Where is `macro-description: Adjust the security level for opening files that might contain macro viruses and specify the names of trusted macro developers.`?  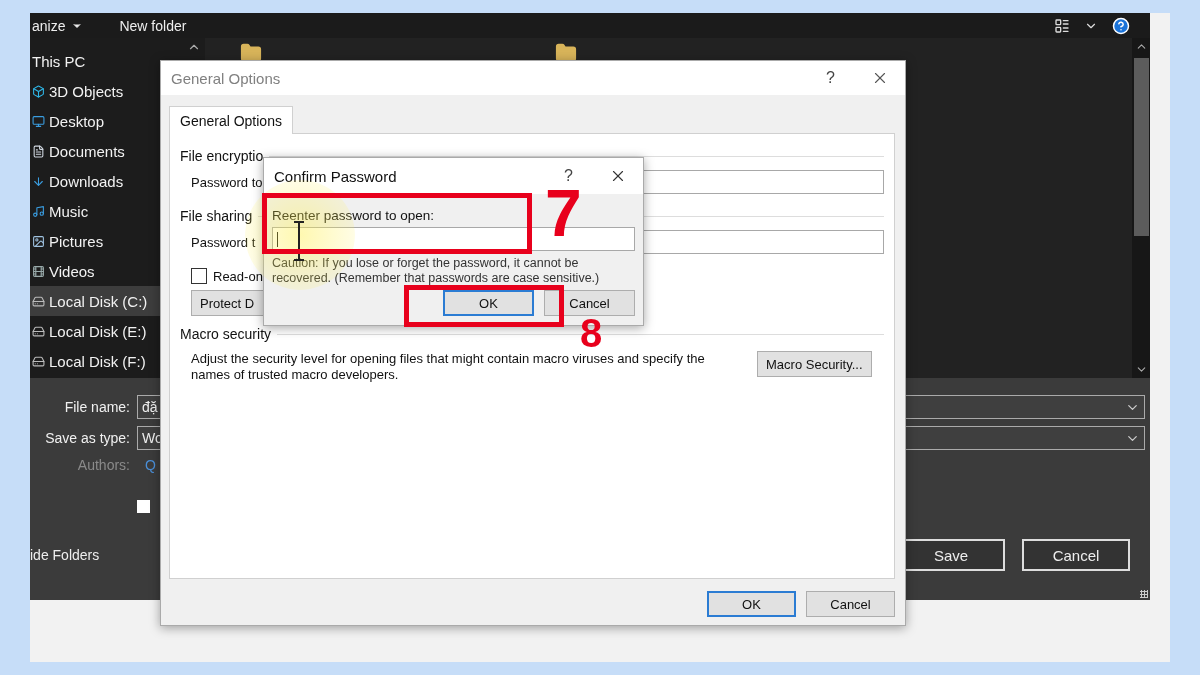 macro-description: Adjust the security level for opening files that might contain macro viruses and specify the names of trusted macro developers. is located at coordinates (448, 367).